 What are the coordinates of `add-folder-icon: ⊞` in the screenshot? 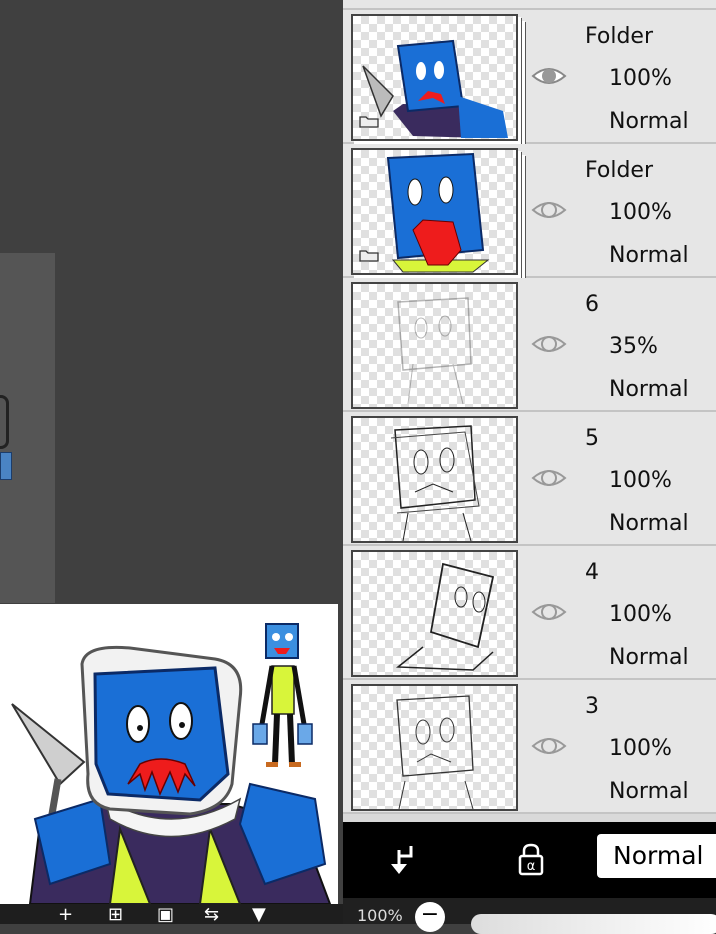 It's located at (115, 915).